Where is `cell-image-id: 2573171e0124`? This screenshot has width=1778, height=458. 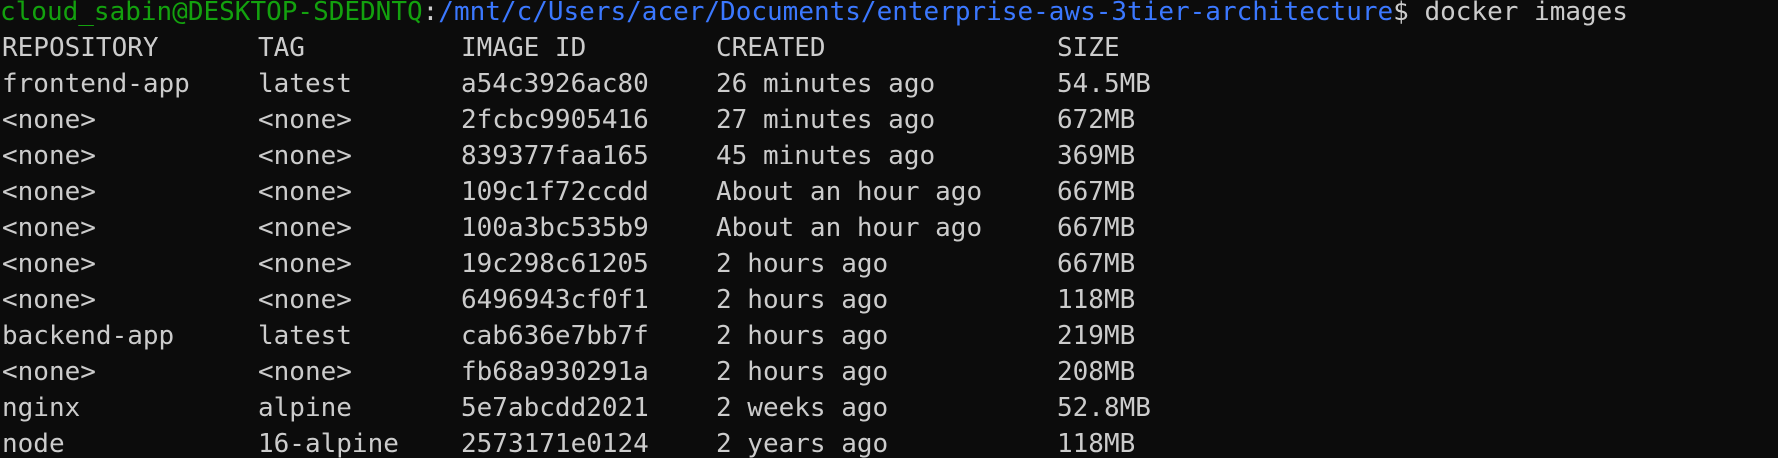 cell-image-id: 2573171e0124 is located at coordinates (555, 443).